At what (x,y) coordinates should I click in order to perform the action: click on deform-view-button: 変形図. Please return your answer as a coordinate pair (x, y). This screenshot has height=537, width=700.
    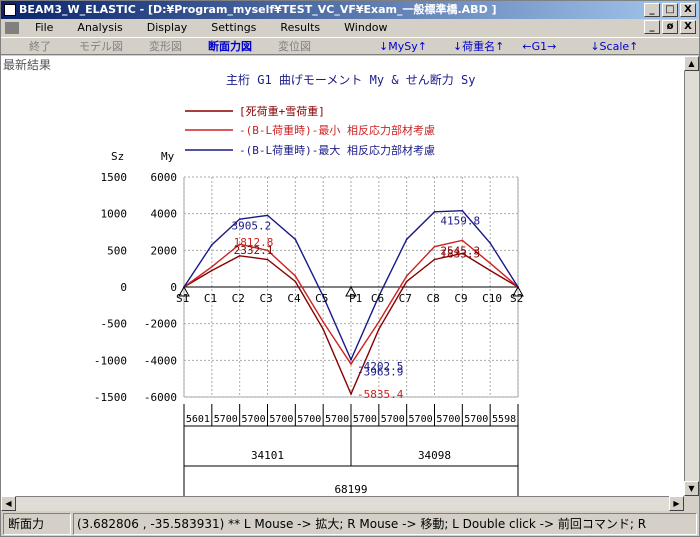
    Looking at the image, I should click on (165, 46).